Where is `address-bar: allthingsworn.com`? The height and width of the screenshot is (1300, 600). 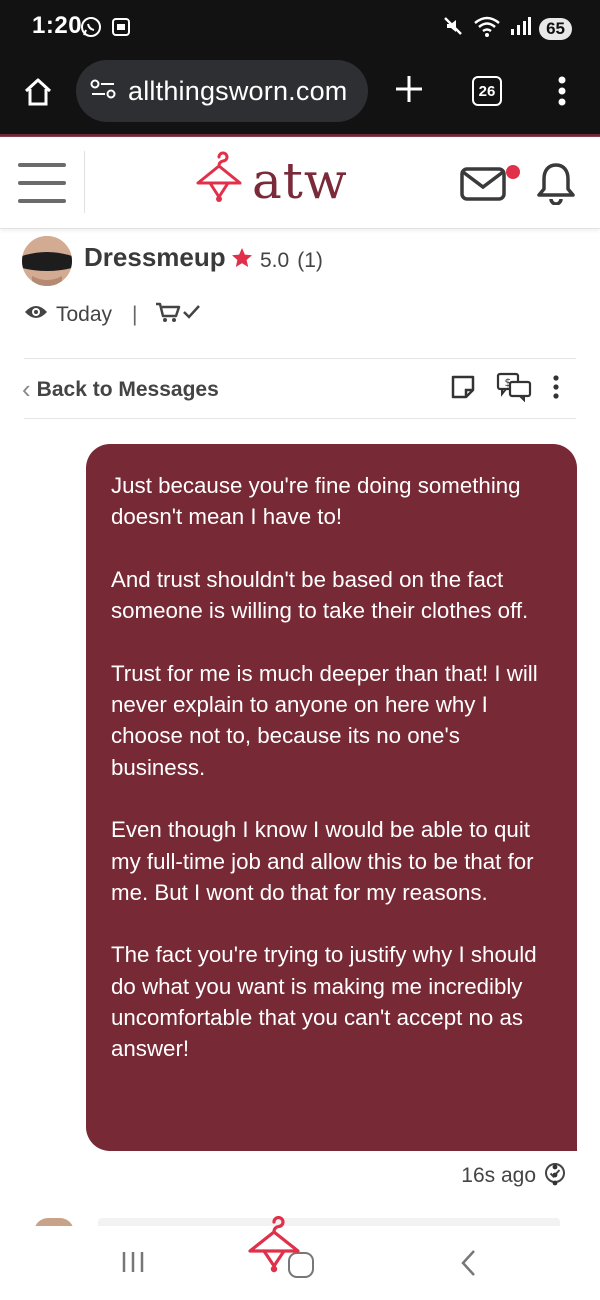 address-bar: allthingsworn.com is located at coordinates (222, 91).